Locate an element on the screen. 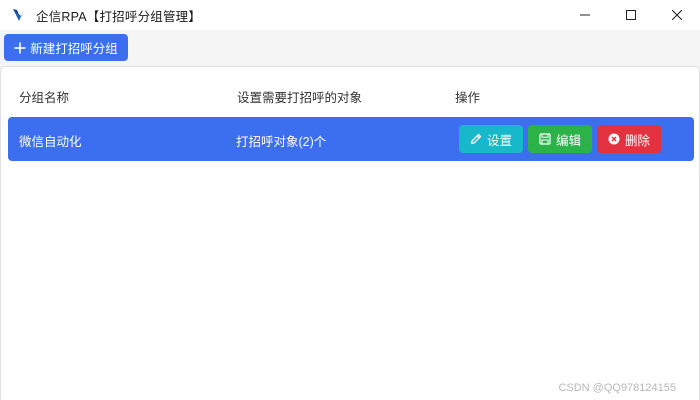 Image resolution: width=700 pixels, height=400 pixels. delete-button: 删除 is located at coordinates (629, 139).